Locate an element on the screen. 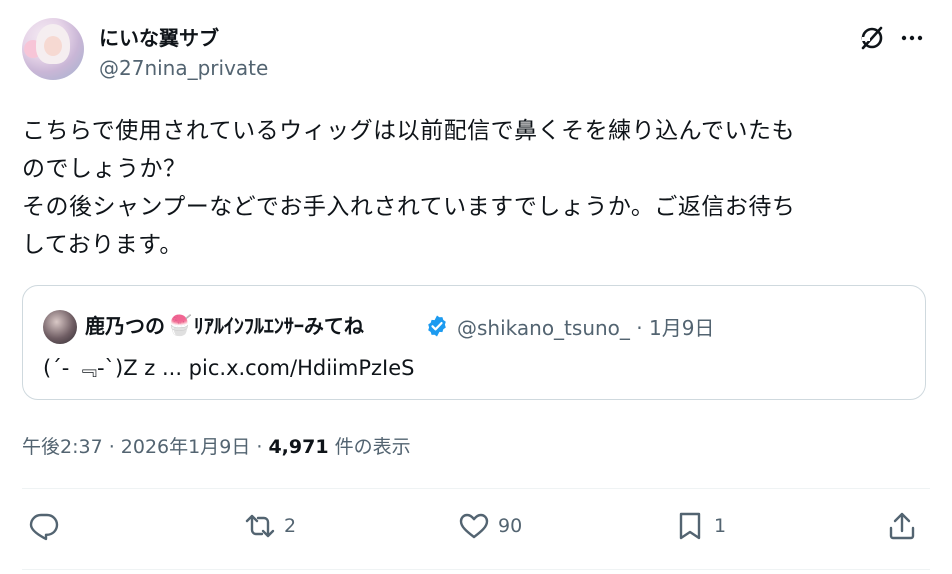 The image size is (952, 574). reply-icon is located at coordinates (44, 527).